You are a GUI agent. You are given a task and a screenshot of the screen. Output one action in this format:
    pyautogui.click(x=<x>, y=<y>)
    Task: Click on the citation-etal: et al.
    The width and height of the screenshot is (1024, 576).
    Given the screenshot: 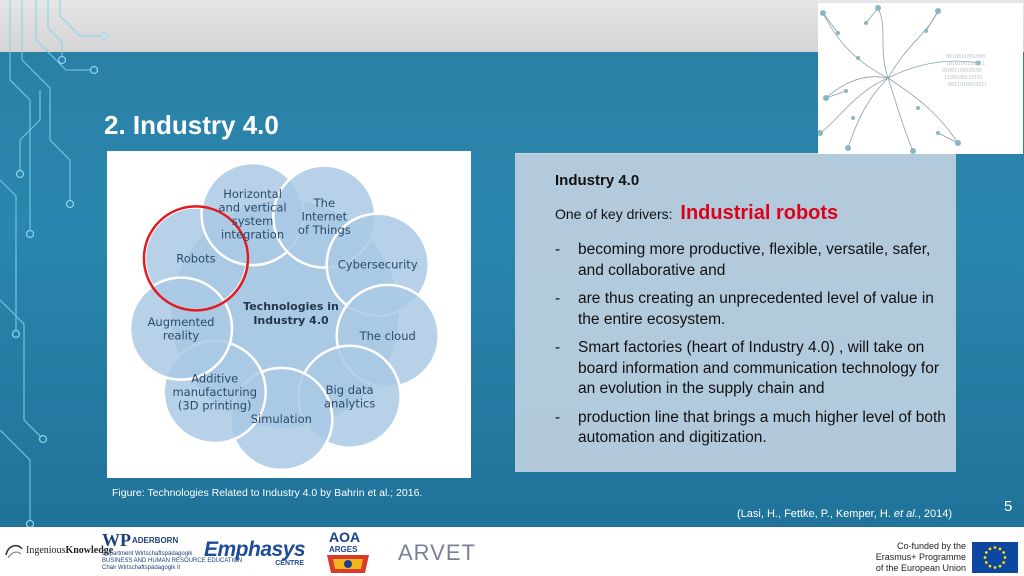 What is the action you would take?
    pyautogui.click(x=905, y=514)
    